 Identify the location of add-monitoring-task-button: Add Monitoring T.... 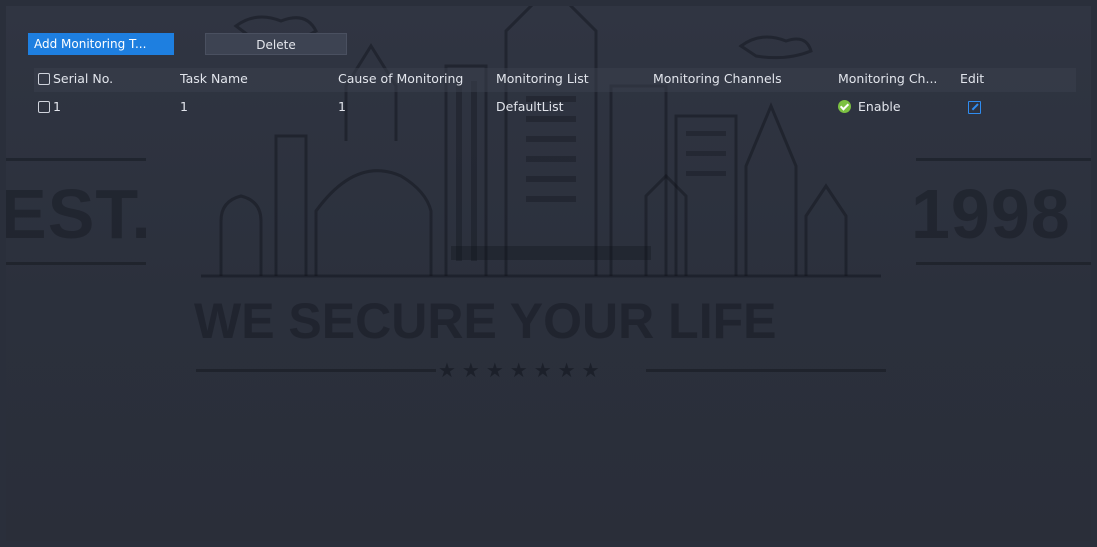
(101, 44).